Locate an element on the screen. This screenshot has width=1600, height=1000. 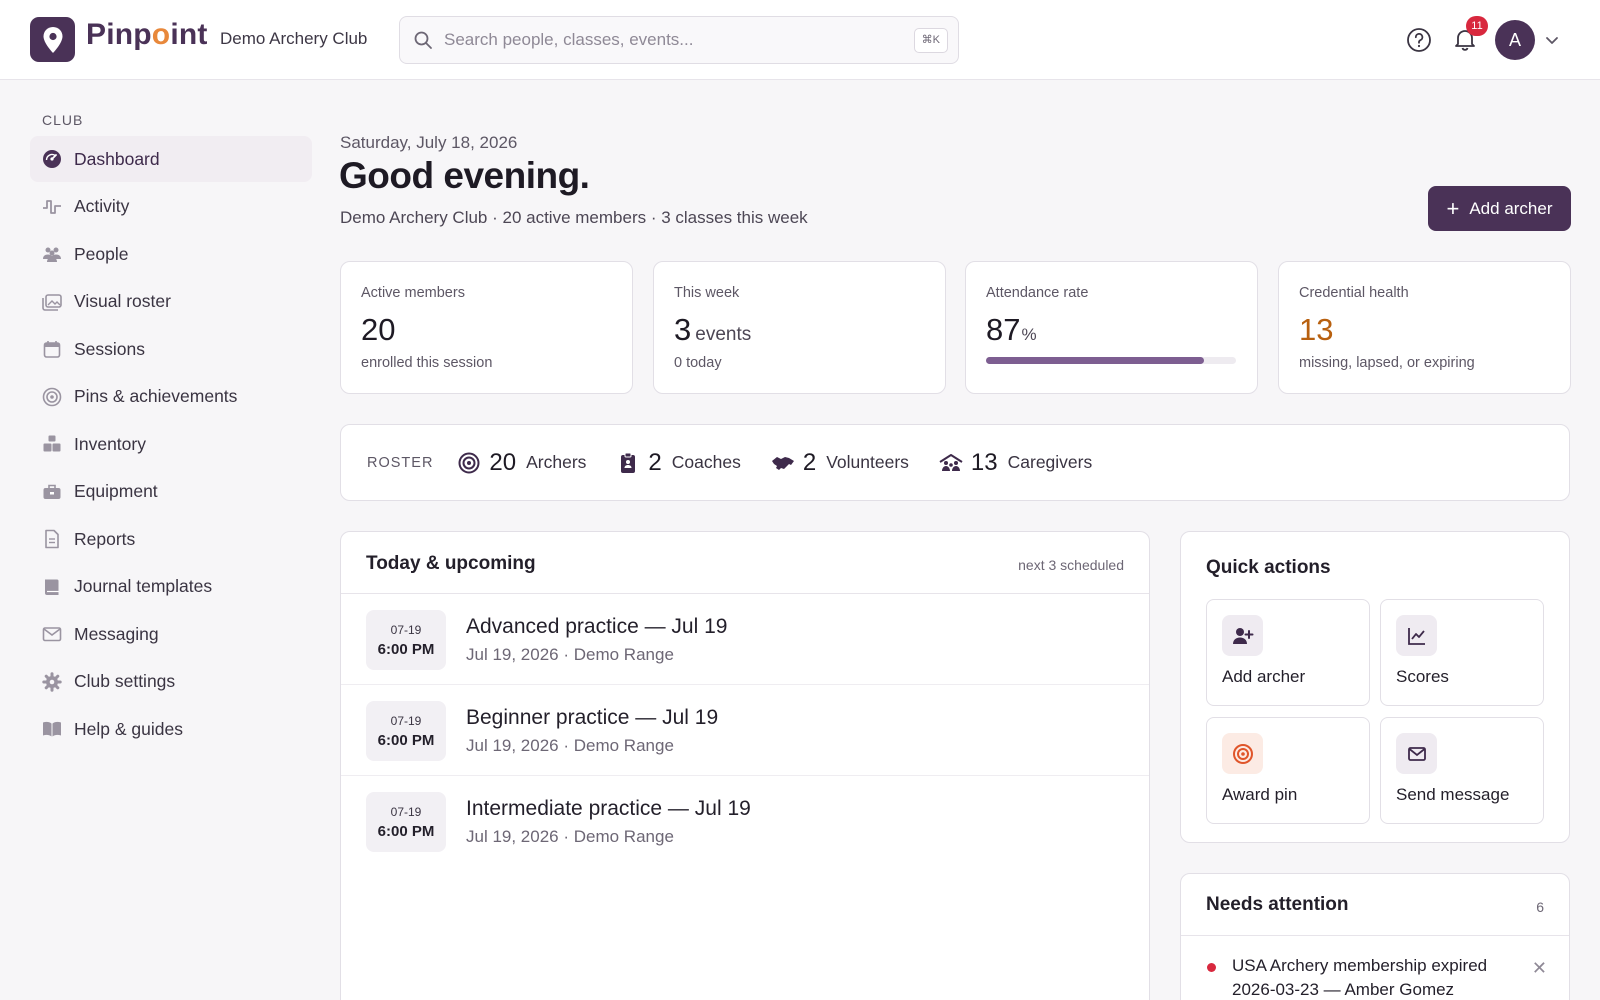
event-date: 07-19 is located at coordinates (406, 812).